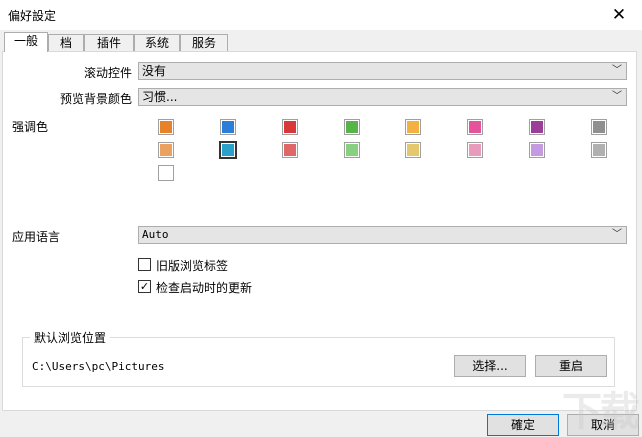 This screenshot has height=437, width=642. I want to click on reset-location-button: 重启, so click(571, 366).